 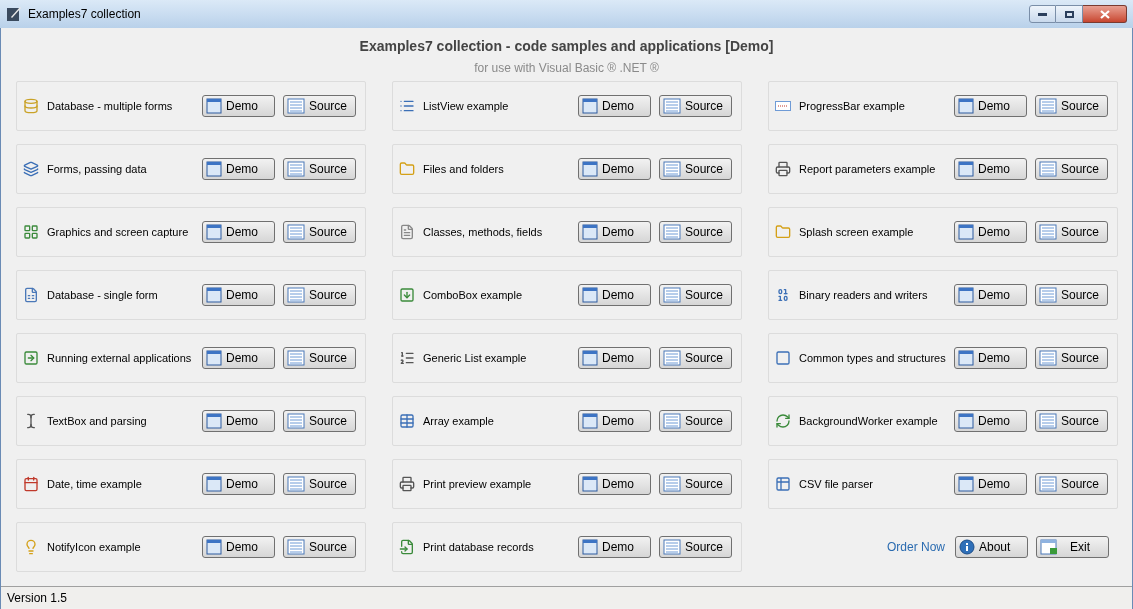 What do you see at coordinates (479, 547) in the screenshot?
I see `example-label: Print database records` at bounding box center [479, 547].